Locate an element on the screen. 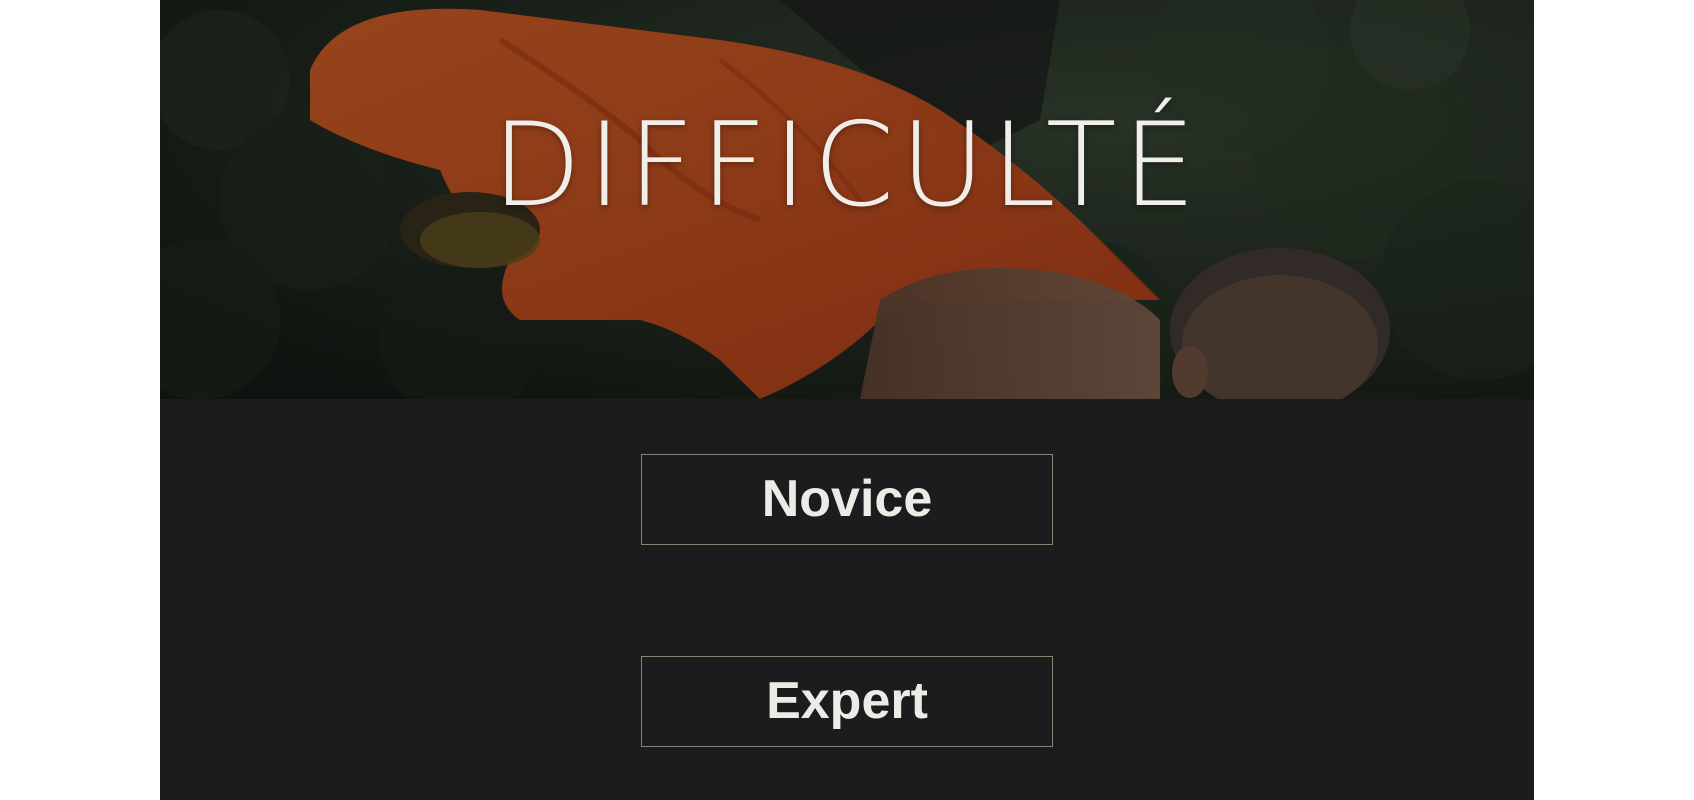 This screenshot has height=800, width=1694. novice-button: Novice is located at coordinates (847, 499).